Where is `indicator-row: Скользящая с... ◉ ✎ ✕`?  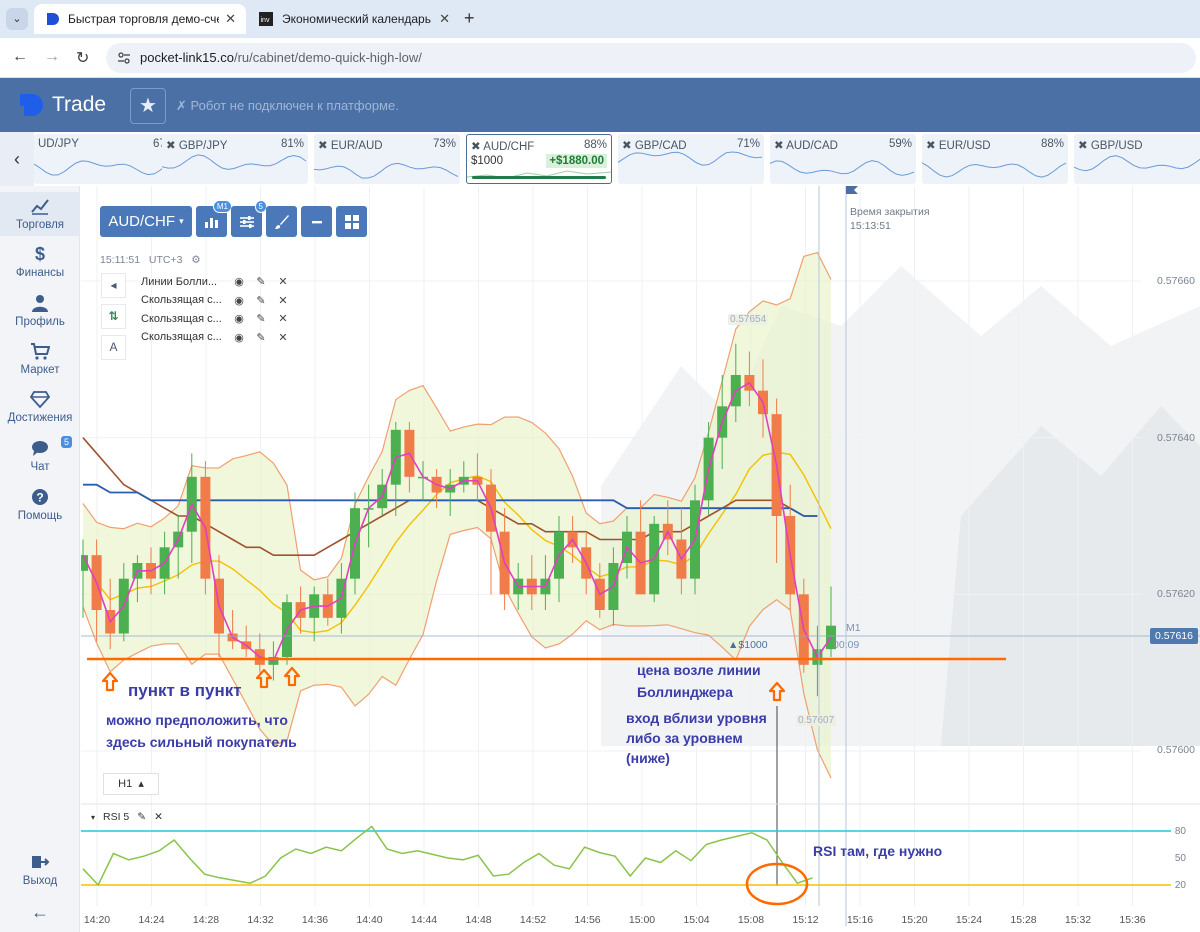 indicator-row: Скользящая с... ◉ ✎ ✕ is located at coordinates (215, 319).